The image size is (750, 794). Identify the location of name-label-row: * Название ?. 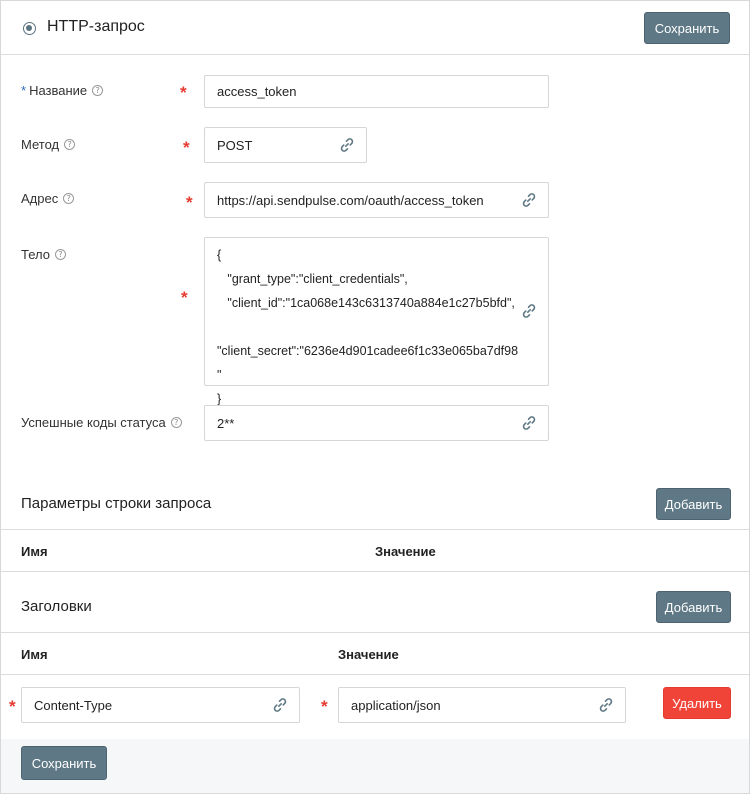
(62, 90).